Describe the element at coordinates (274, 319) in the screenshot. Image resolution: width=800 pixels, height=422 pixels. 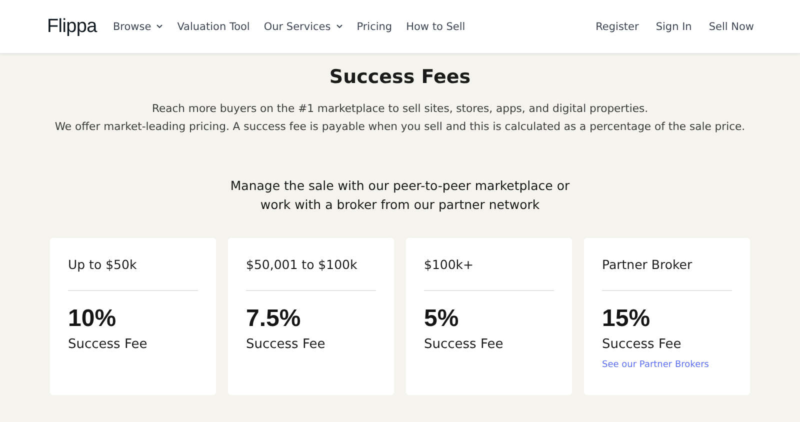
I see `fee-rate: 7.5%` at that location.